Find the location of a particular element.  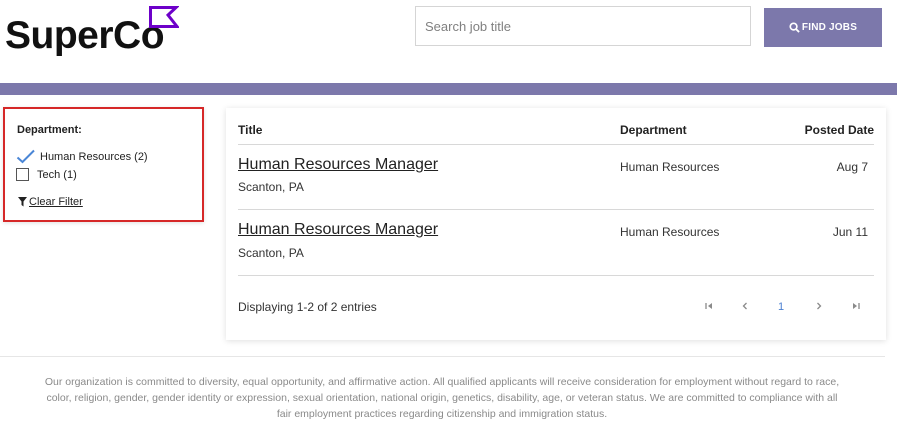

search-input is located at coordinates (583, 26).